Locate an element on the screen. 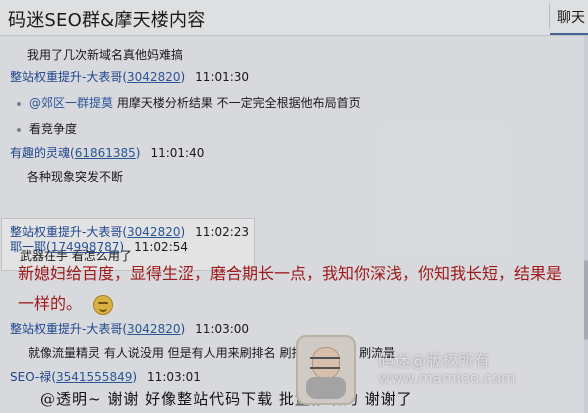 Image resolution: width=588 pixels, height=413 pixels. sender-qq: 174998787 is located at coordinates (85, 247).